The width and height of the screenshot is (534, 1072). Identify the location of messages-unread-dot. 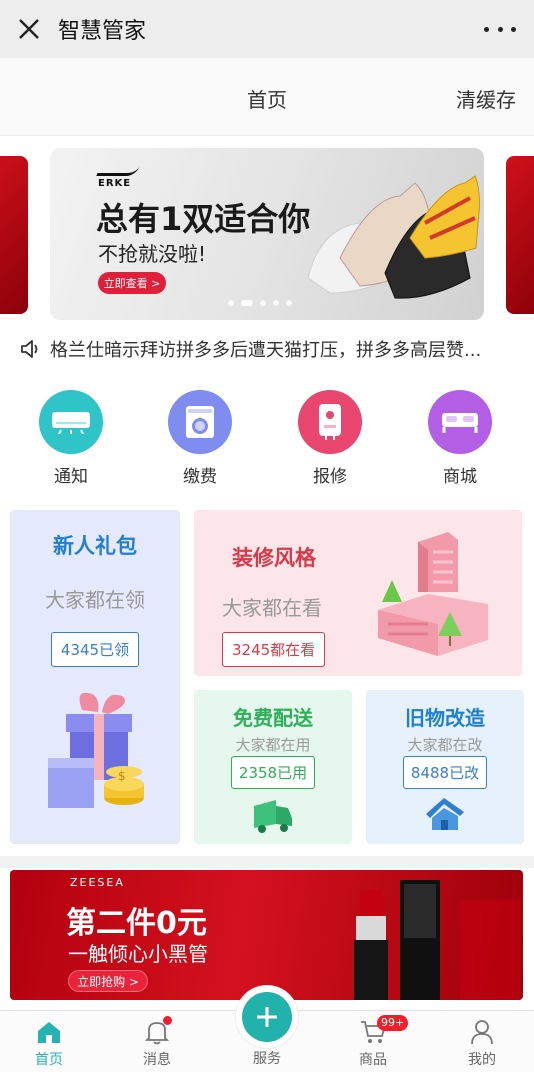
(167, 1020).